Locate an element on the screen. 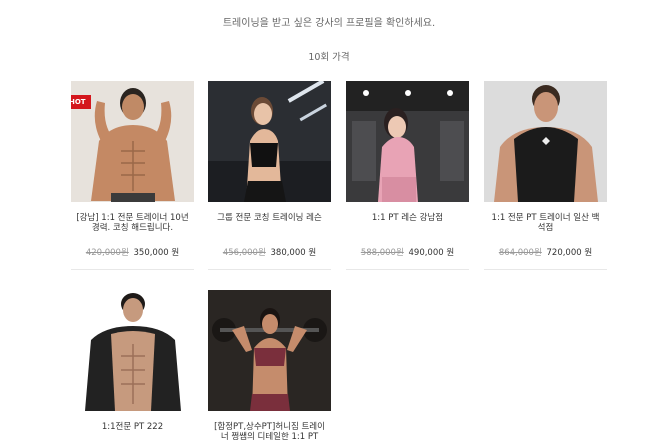 This screenshot has width=658, height=445. product-price: 456,000원 380,000 원 is located at coordinates (269, 252).